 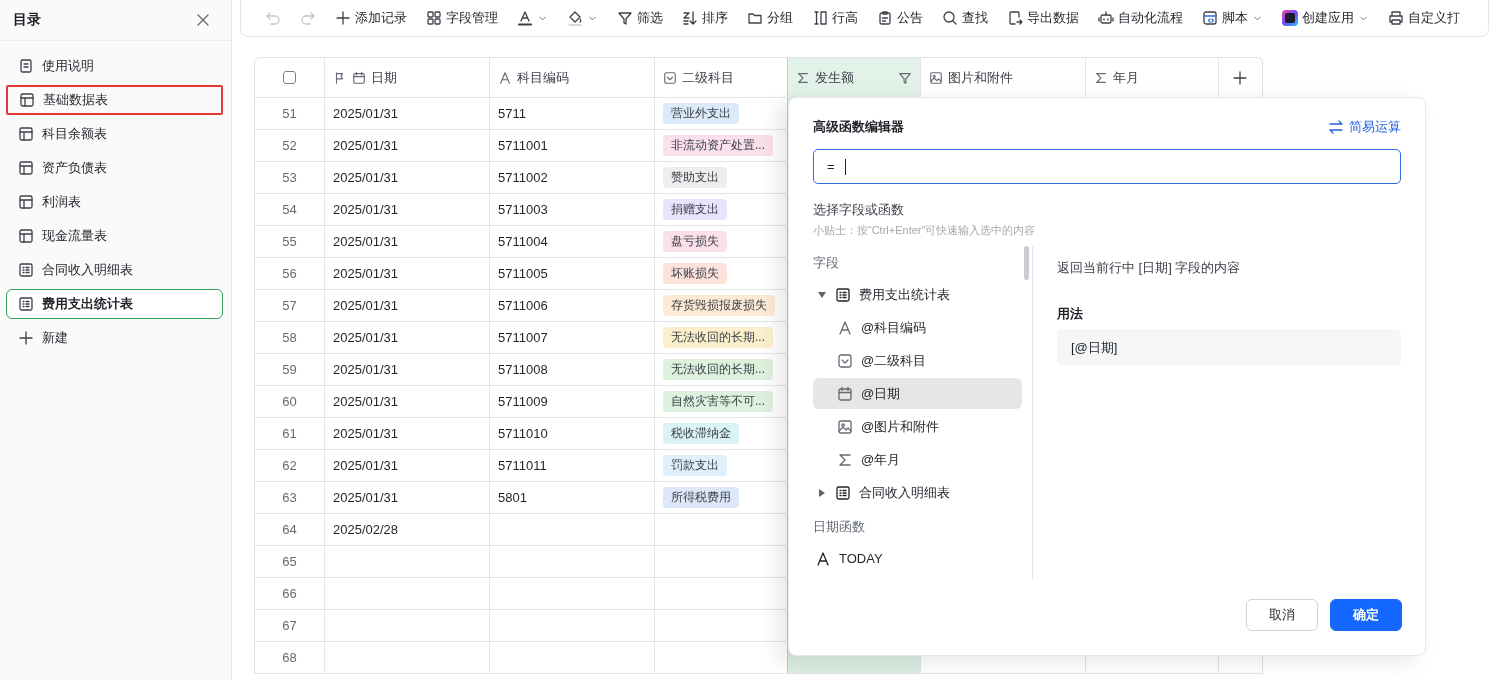 What do you see at coordinates (1232, 18) in the screenshot?
I see `toolbar-button: 脚本` at bounding box center [1232, 18].